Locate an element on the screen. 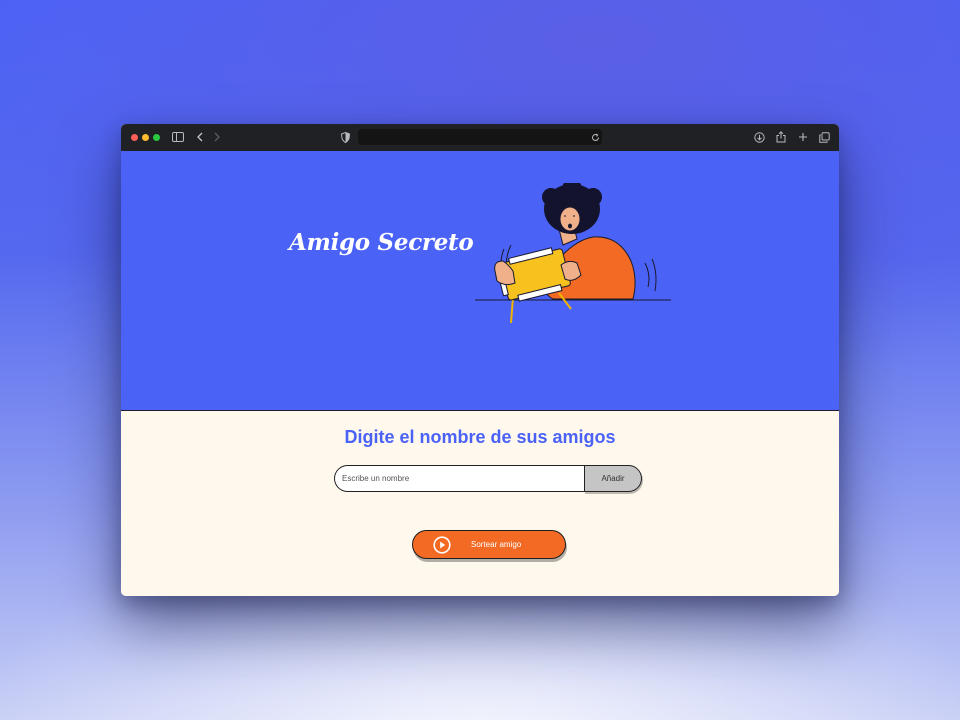  play-circle-icon is located at coordinates (442, 545).